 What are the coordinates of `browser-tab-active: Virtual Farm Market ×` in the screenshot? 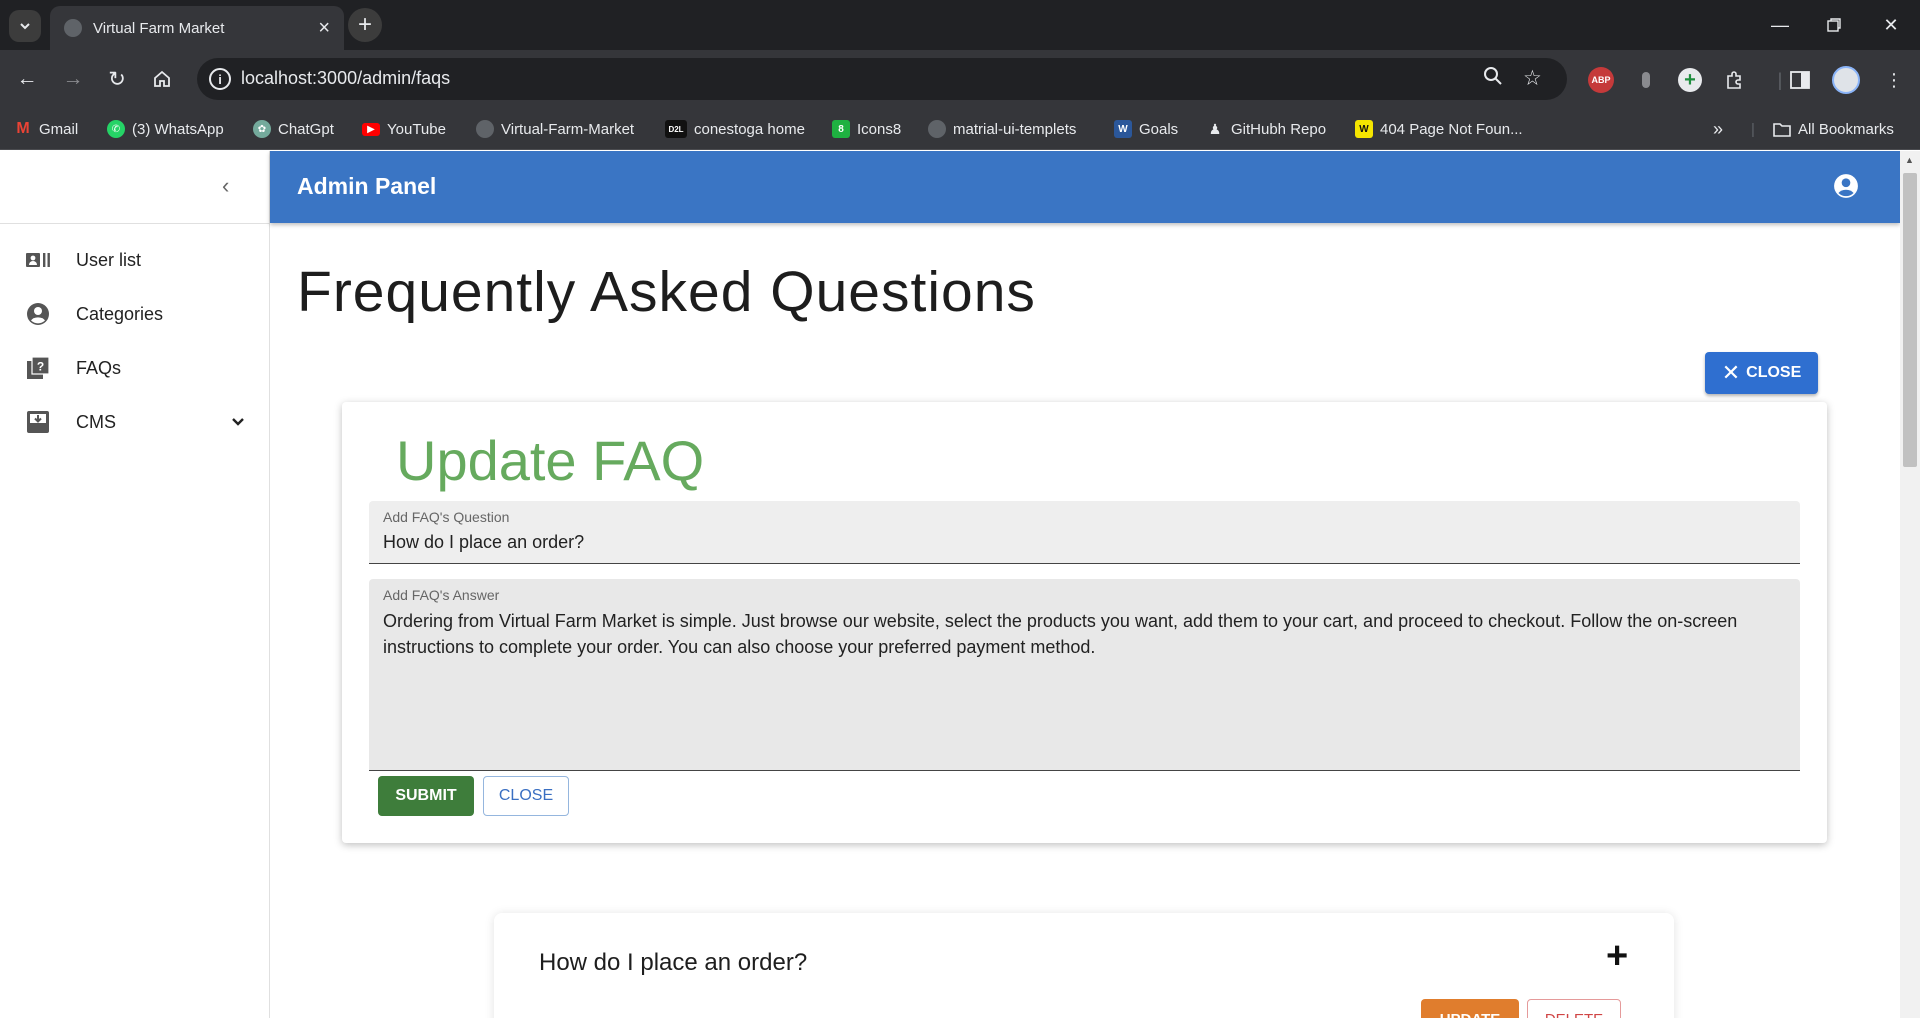 It's located at (197, 28).